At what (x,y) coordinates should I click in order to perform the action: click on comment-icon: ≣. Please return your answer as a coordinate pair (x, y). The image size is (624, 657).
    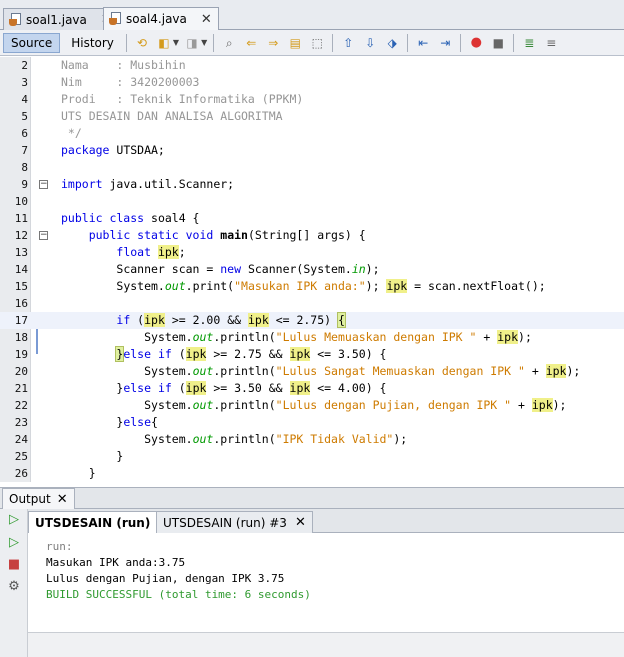
    Looking at the image, I should click on (529, 43).